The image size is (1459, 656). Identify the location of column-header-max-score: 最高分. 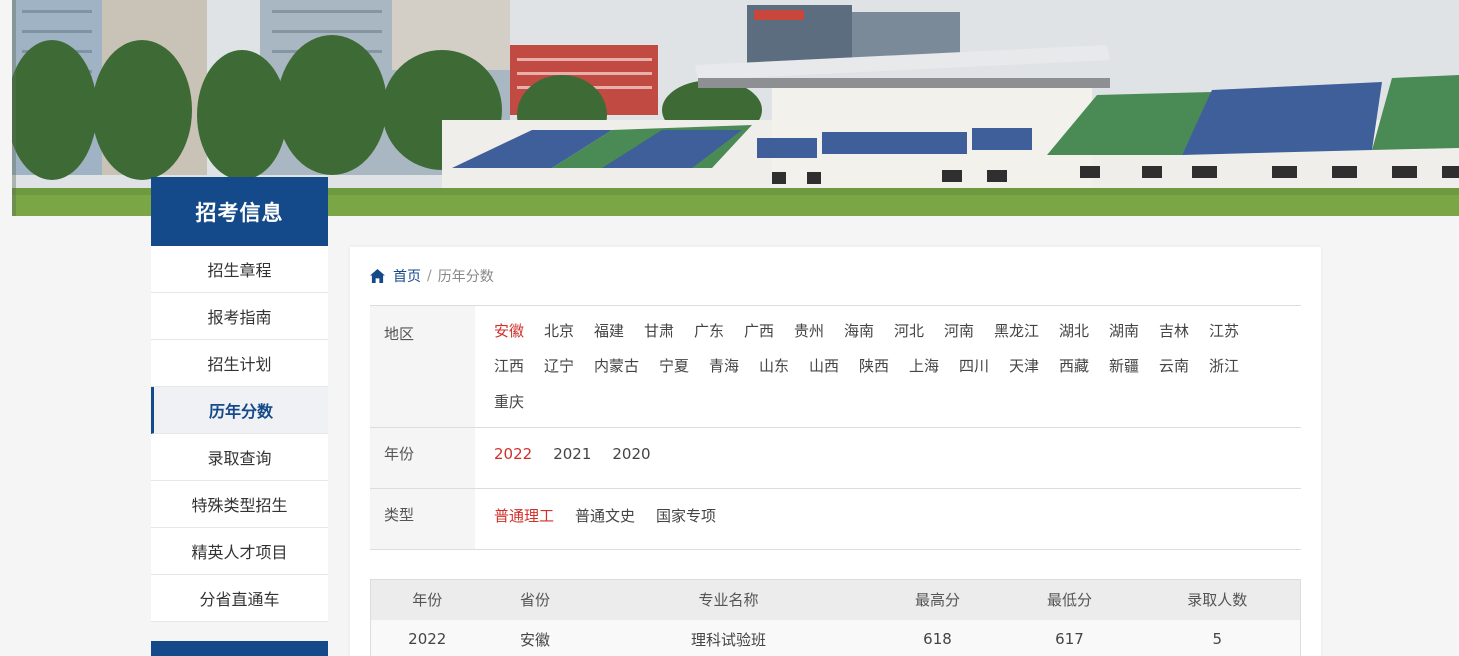
(937, 599).